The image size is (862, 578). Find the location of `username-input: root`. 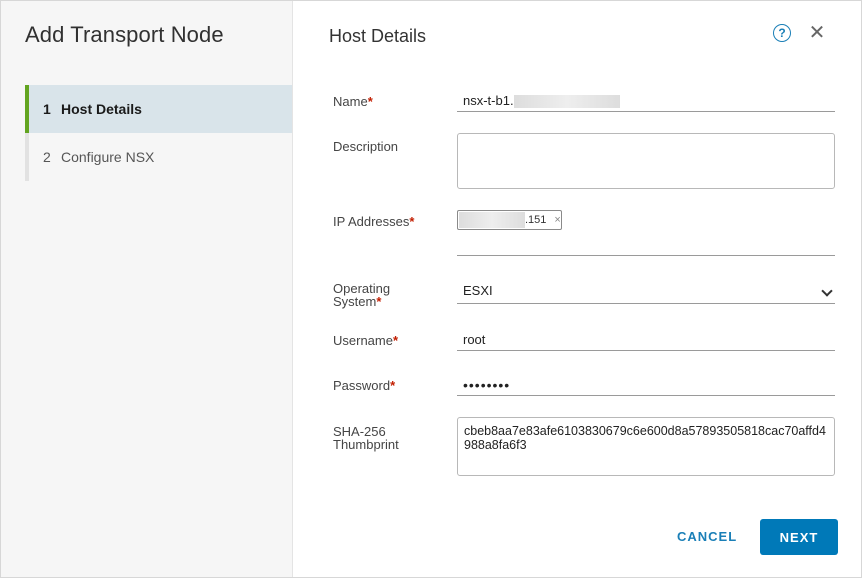

username-input: root is located at coordinates (646, 340).